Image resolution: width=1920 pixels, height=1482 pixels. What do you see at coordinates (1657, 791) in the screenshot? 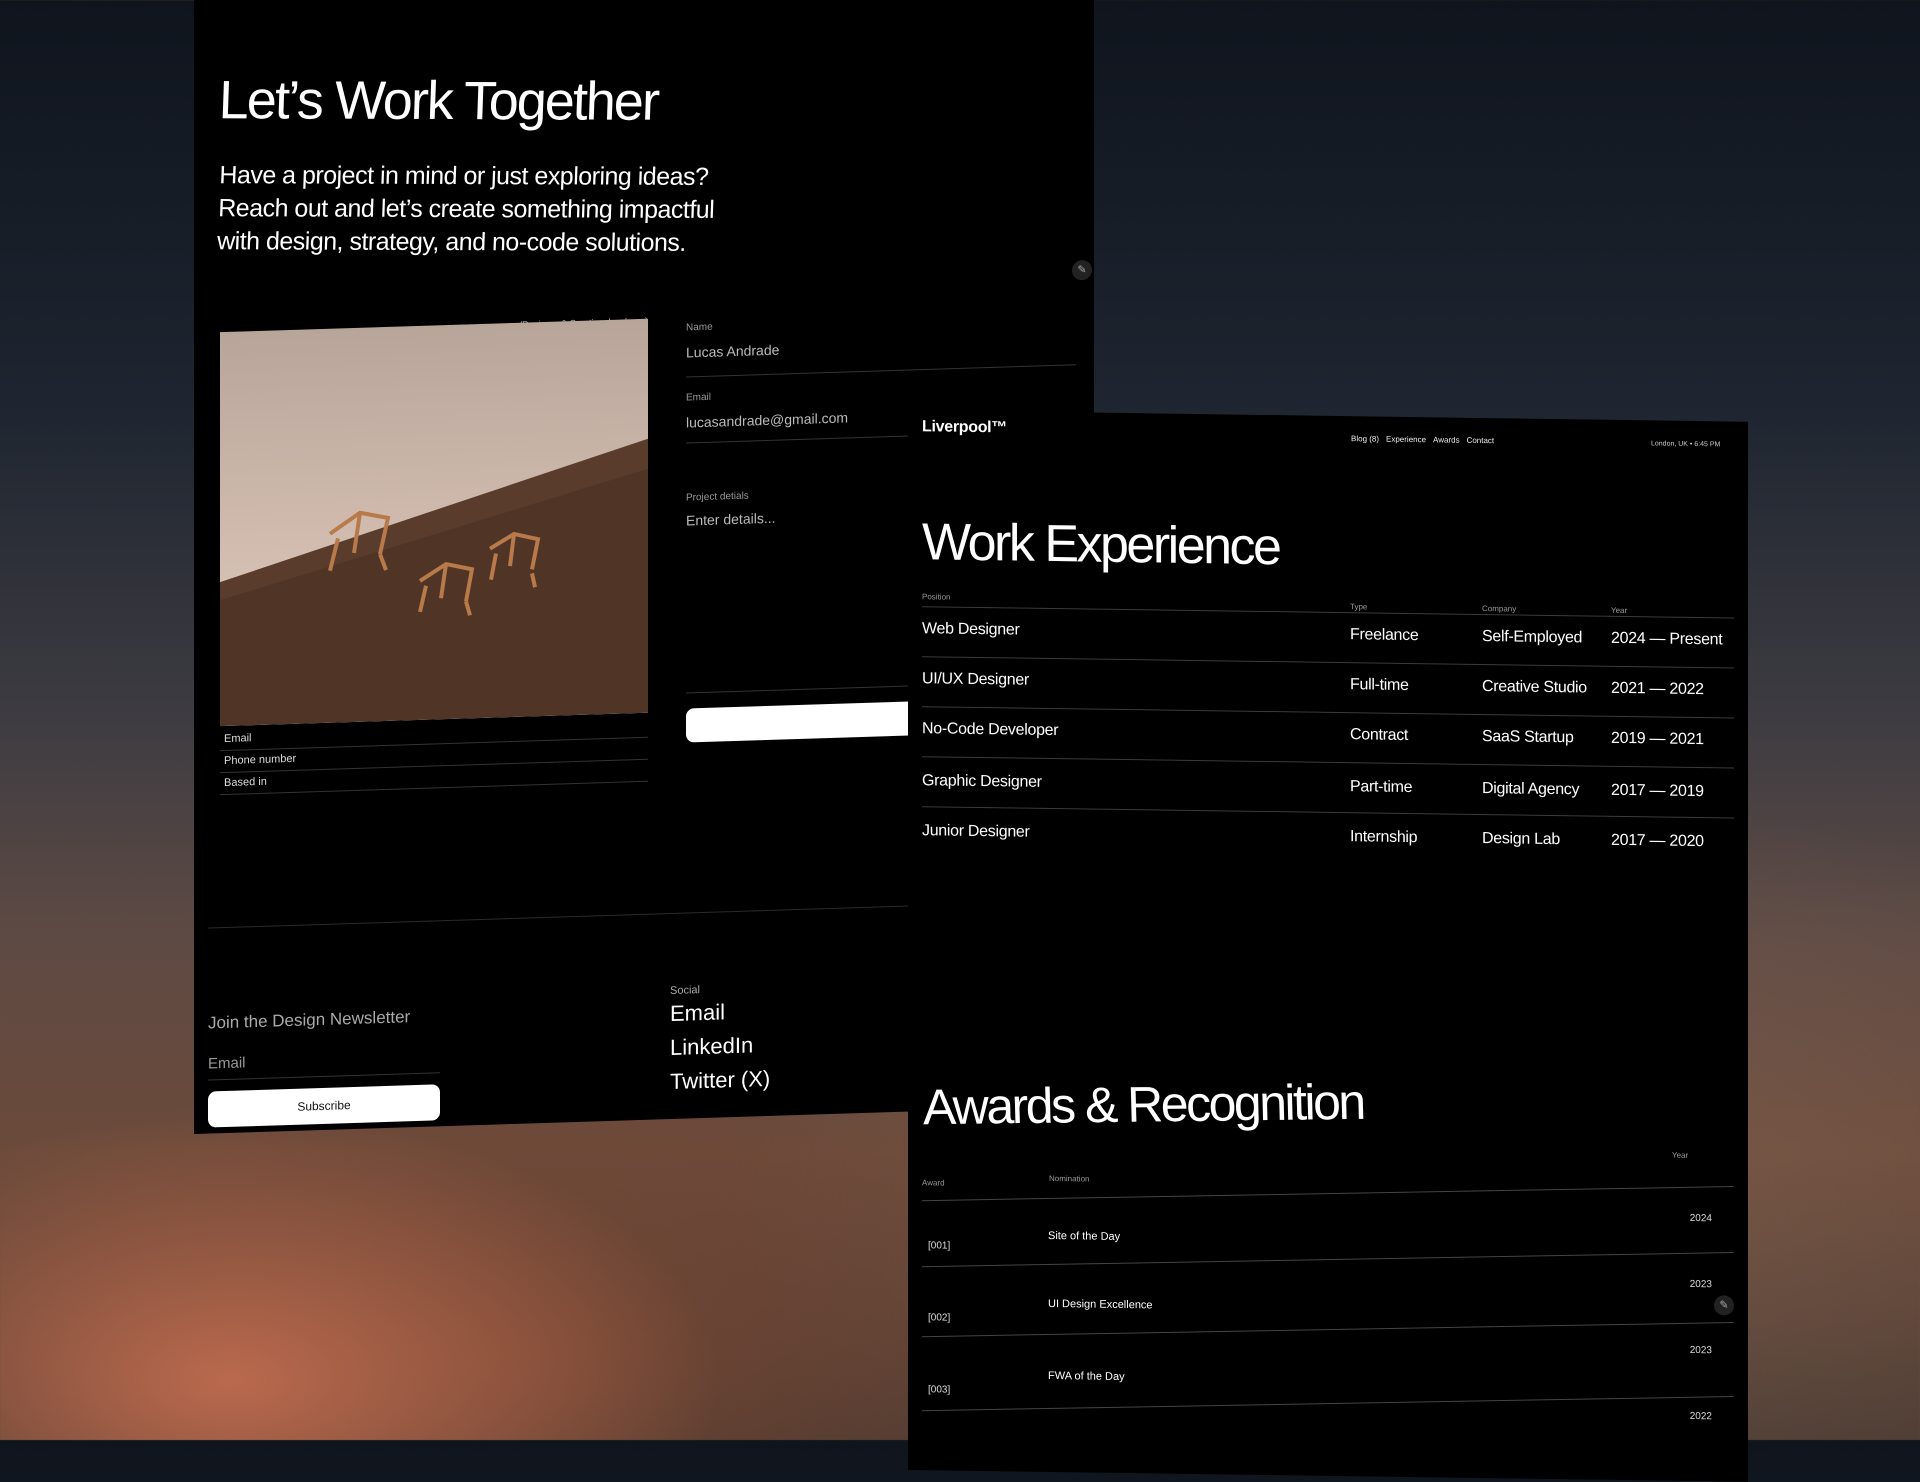
I see `row4-year: 2017 — 2019` at bounding box center [1657, 791].